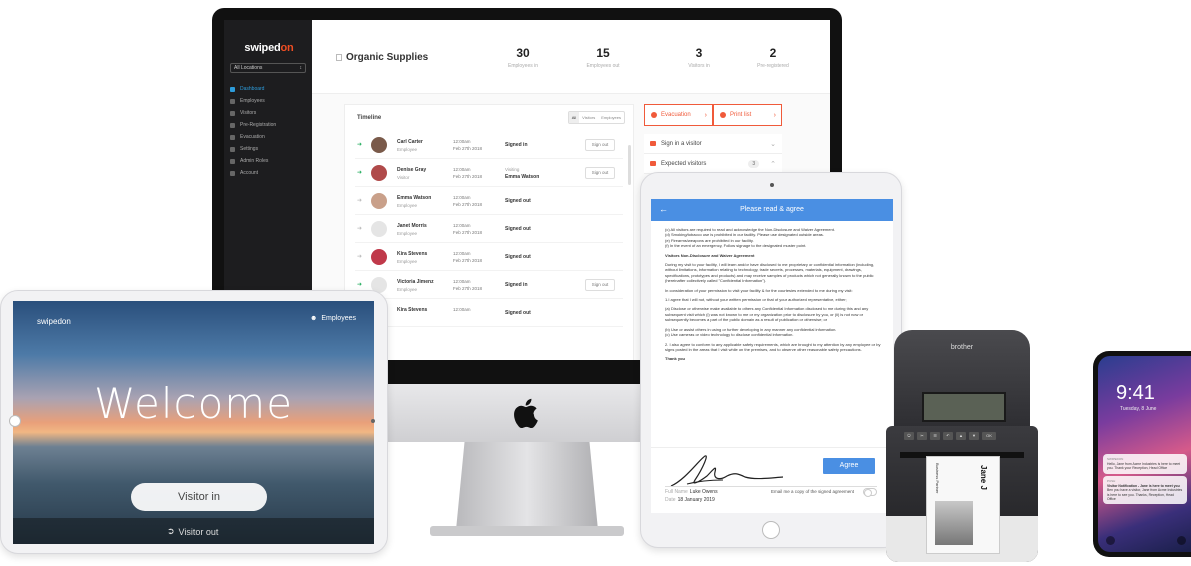 The width and height of the screenshot is (1191, 566). I want to click on back-key: ↶, so click(948, 436).